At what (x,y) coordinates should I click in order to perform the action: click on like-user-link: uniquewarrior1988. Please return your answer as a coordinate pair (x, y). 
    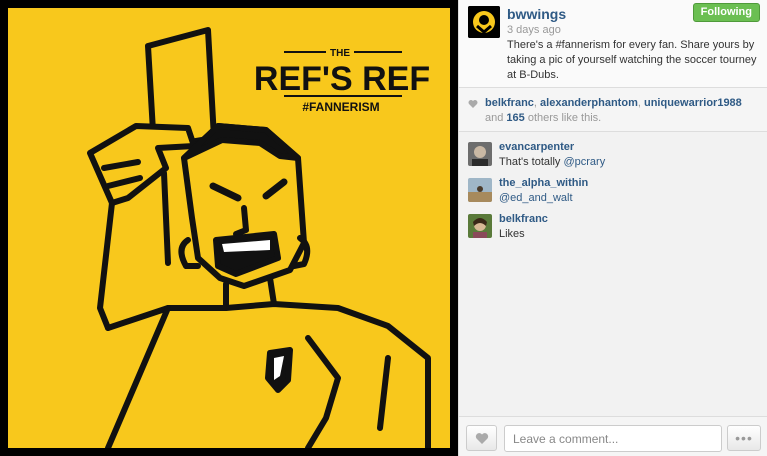
    Looking at the image, I should click on (693, 103).